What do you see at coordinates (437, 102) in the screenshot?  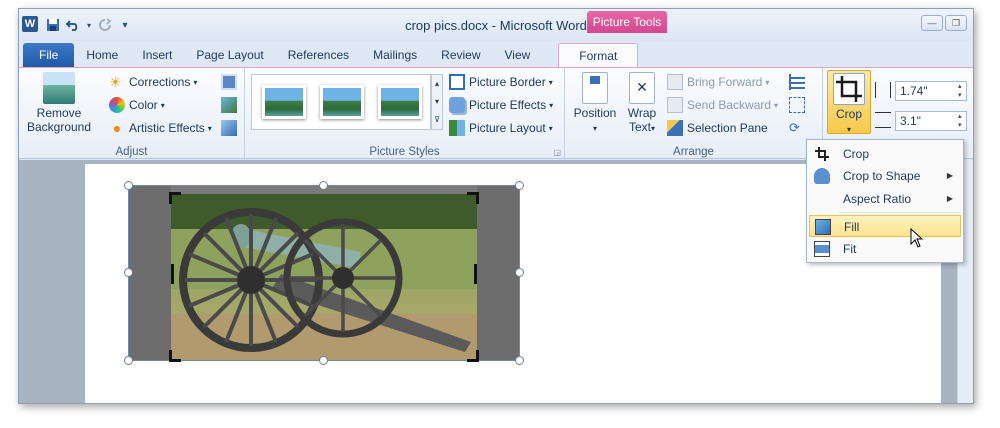 I see `gallery-scroll: ▴ ▾ ⊽` at bounding box center [437, 102].